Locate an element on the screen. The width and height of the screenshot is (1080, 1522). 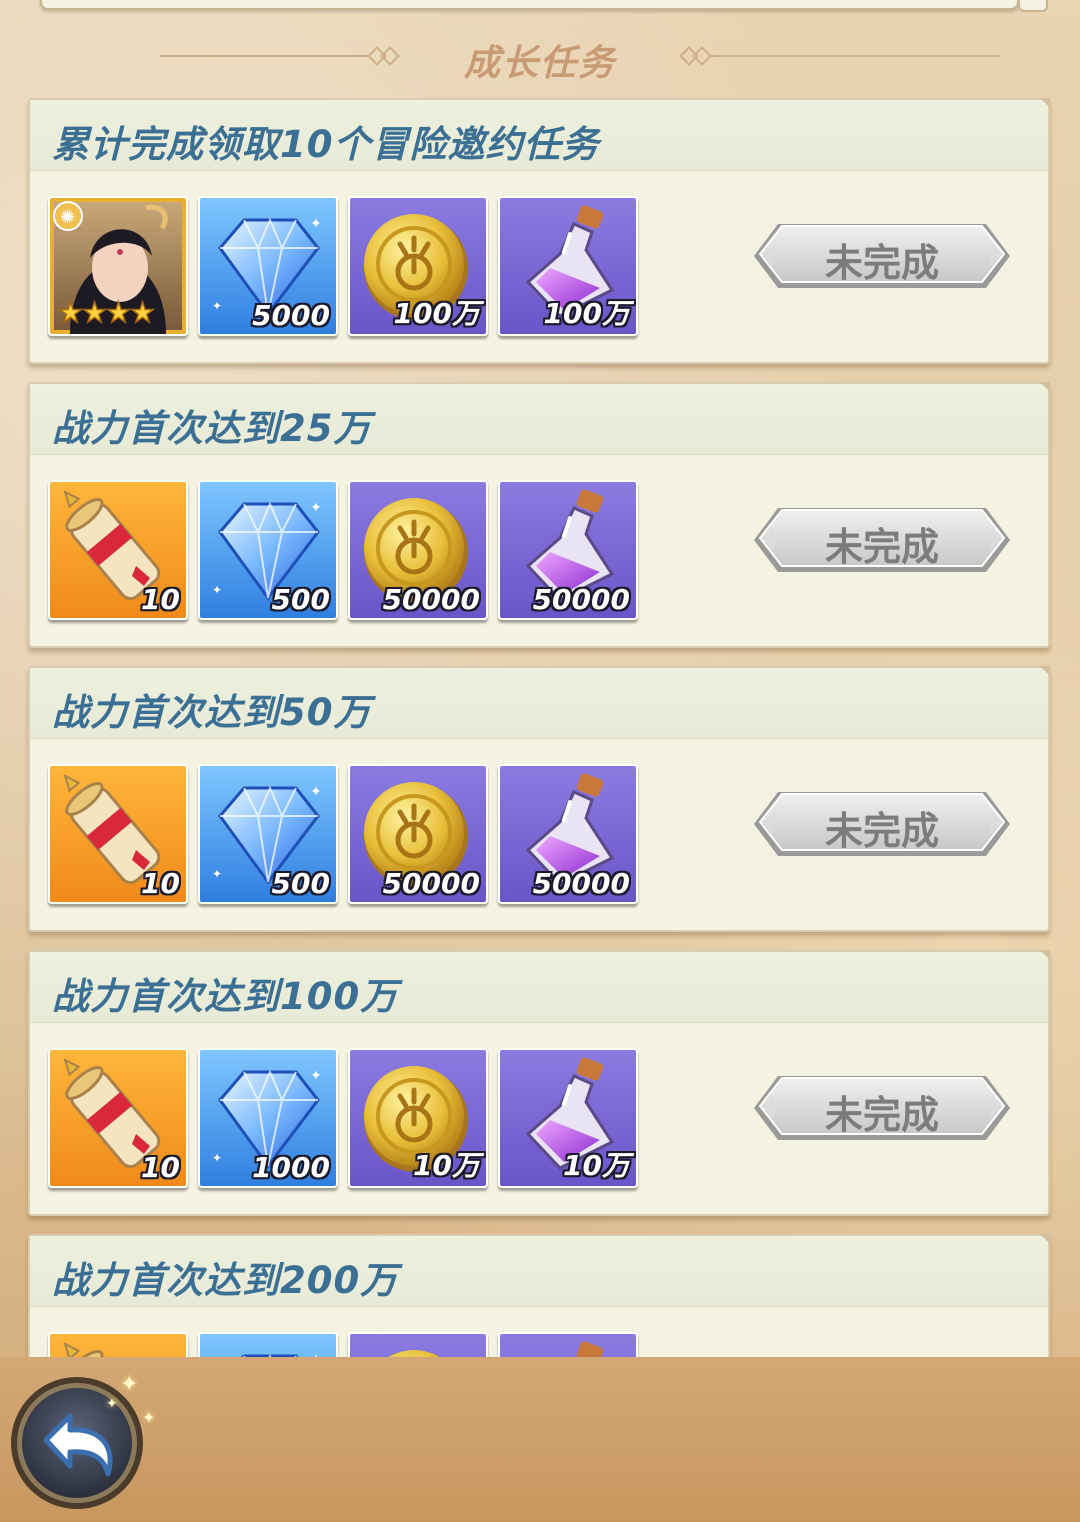
reward-item: ✦ ✦ 5000 is located at coordinates (268, 266).